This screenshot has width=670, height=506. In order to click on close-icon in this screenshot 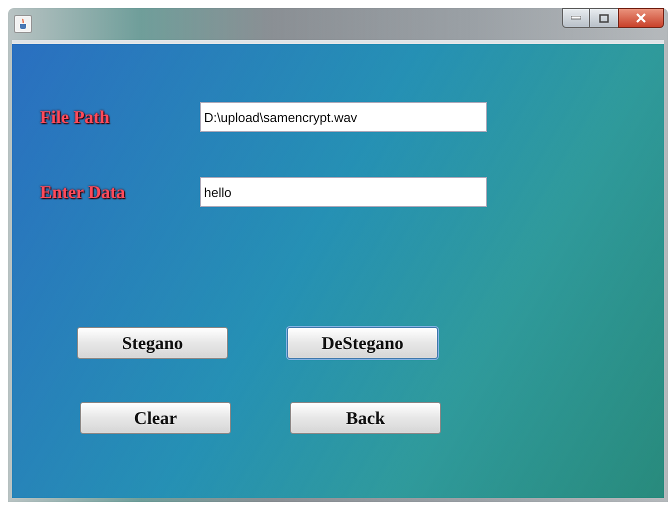, I will do `click(641, 18)`.